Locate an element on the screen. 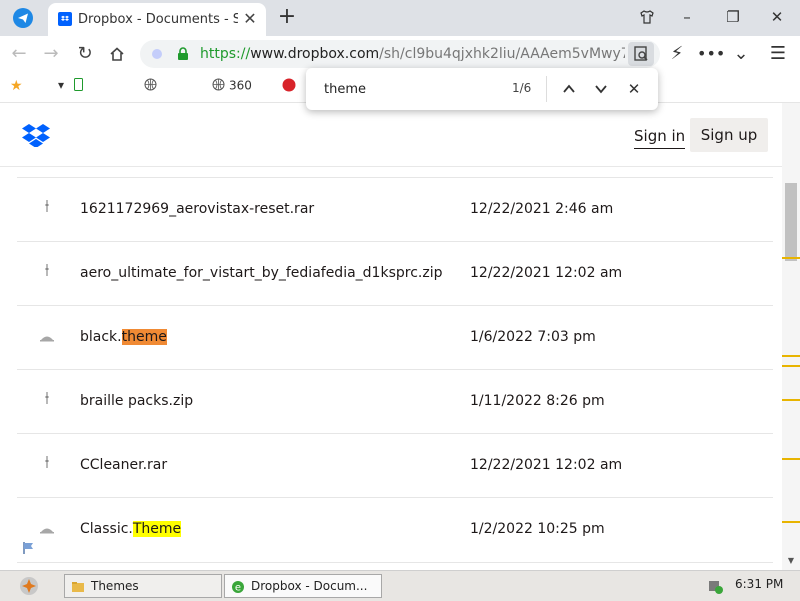 The image size is (800, 601). sign-in-link: Sign in is located at coordinates (660, 138).